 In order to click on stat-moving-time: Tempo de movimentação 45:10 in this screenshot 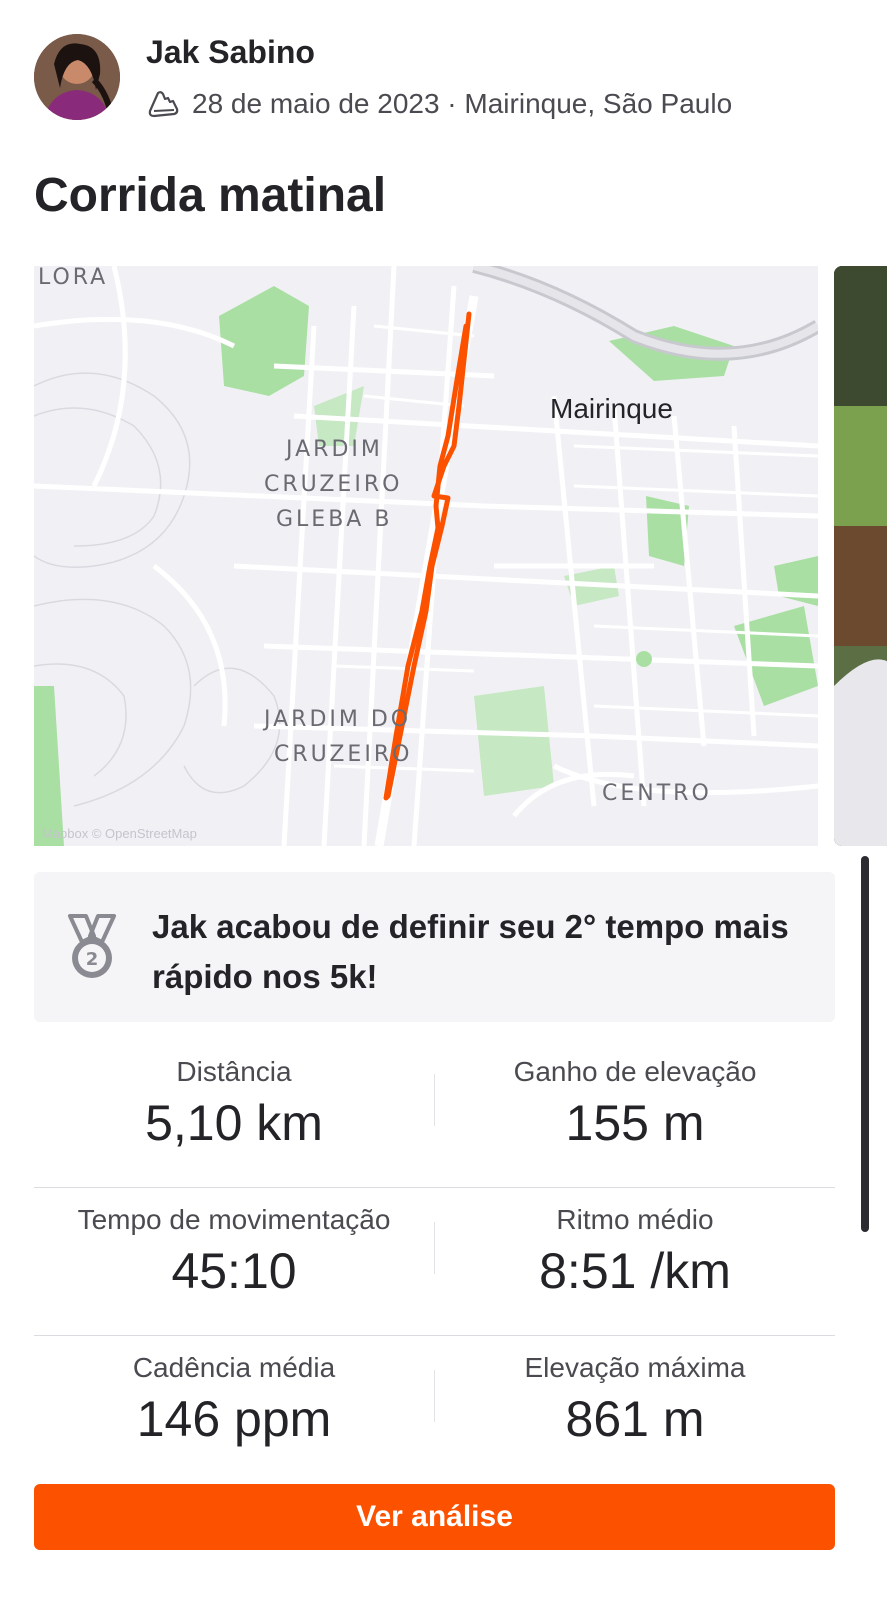, I will do `click(234, 1262)`.